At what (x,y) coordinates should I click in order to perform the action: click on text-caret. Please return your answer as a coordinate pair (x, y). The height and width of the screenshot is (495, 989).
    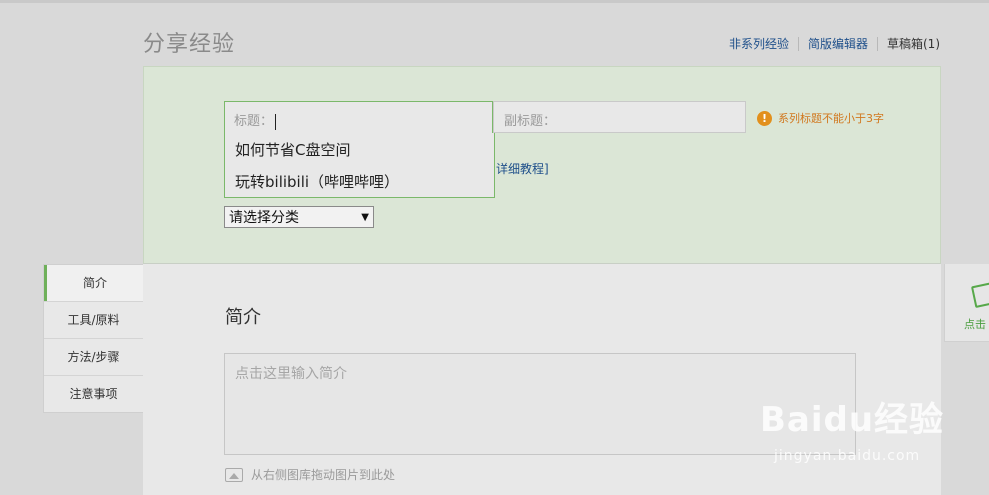
    Looking at the image, I should click on (276, 121).